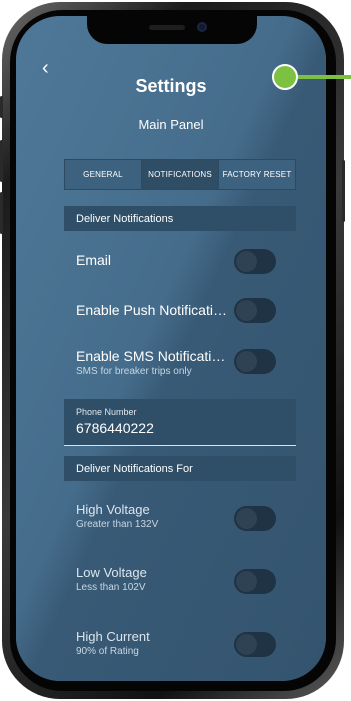 The image size is (351, 701). I want to click on speaker-grille, so click(167, 27).